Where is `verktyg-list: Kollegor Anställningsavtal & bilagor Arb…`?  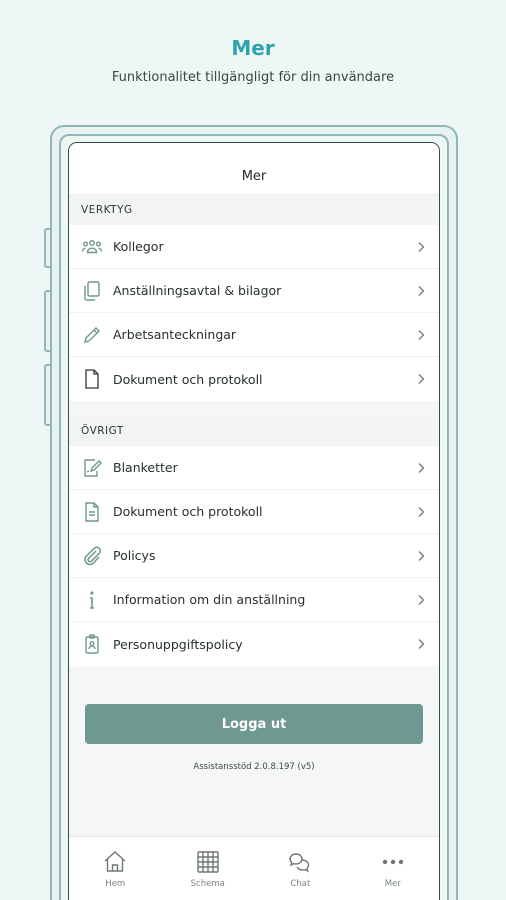 verktyg-list: Kollegor Anställningsavtal & bilagor Arb… is located at coordinates (254, 313).